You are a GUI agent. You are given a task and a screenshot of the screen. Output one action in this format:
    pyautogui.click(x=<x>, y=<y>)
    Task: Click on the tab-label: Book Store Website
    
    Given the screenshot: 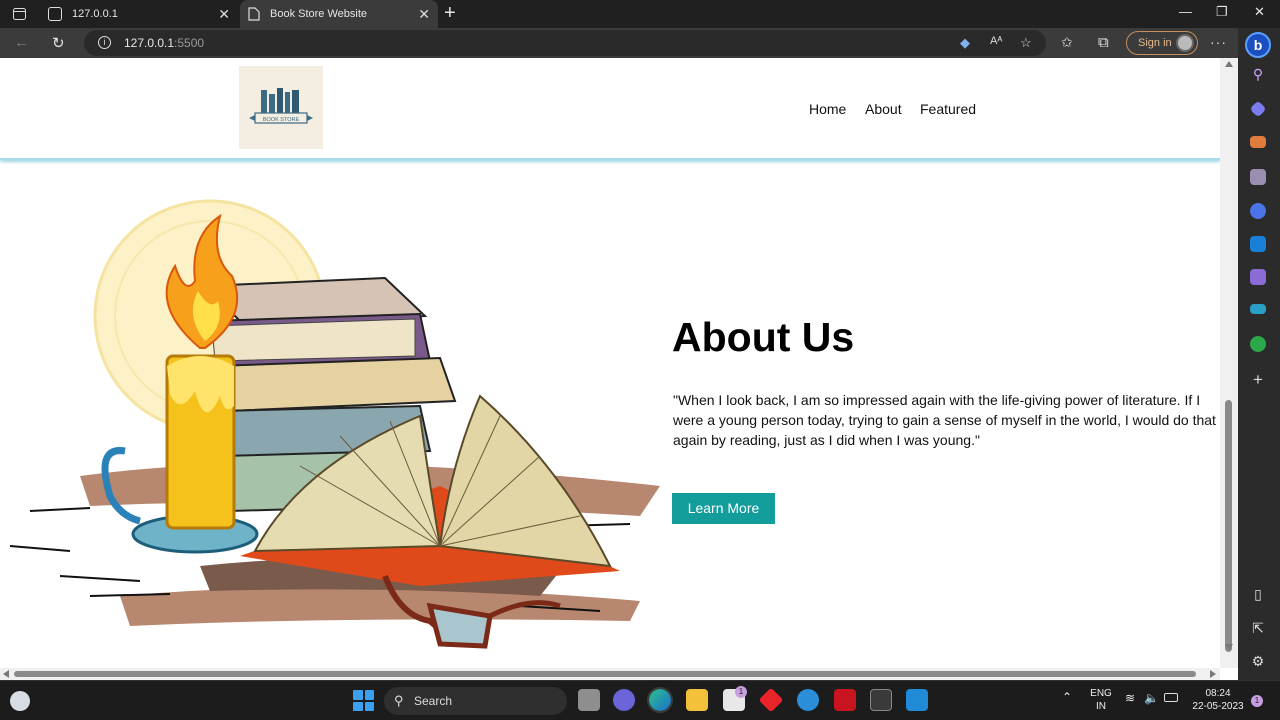 What is the action you would take?
    pyautogui.click(x=319, y=14)
    